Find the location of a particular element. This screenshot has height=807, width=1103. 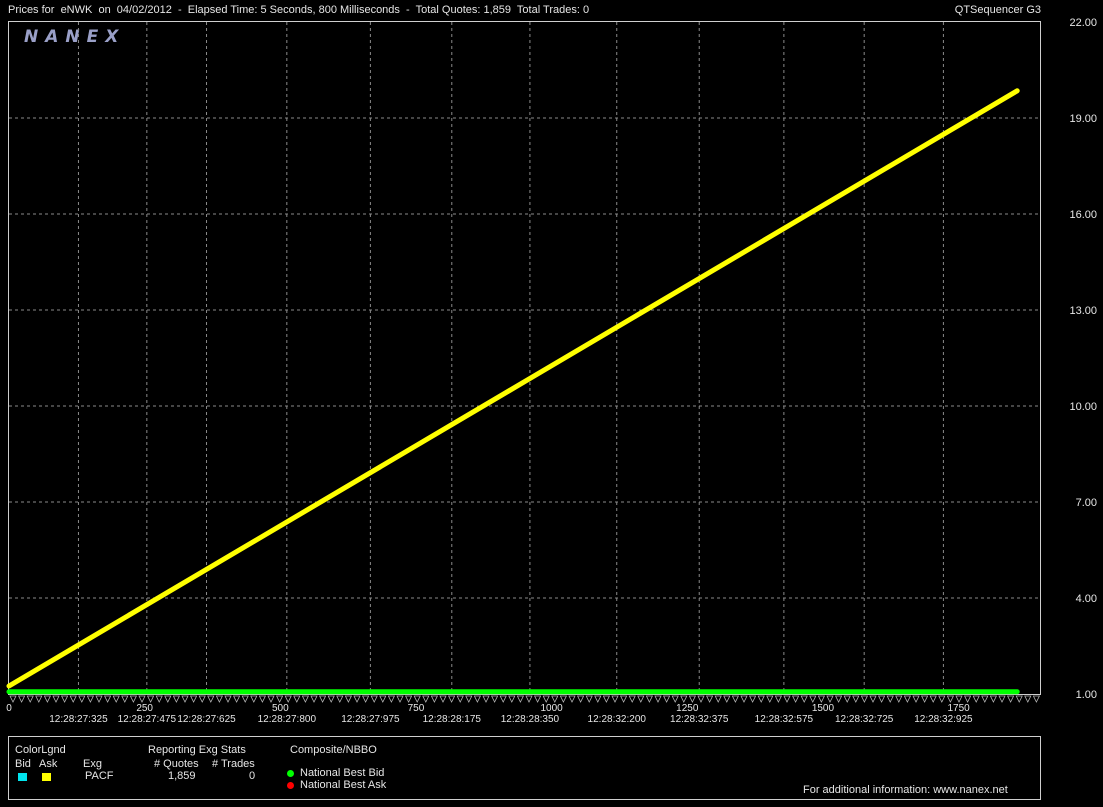

time-tick-label: 12:28:32:725 is located at coordinates (864, 719).